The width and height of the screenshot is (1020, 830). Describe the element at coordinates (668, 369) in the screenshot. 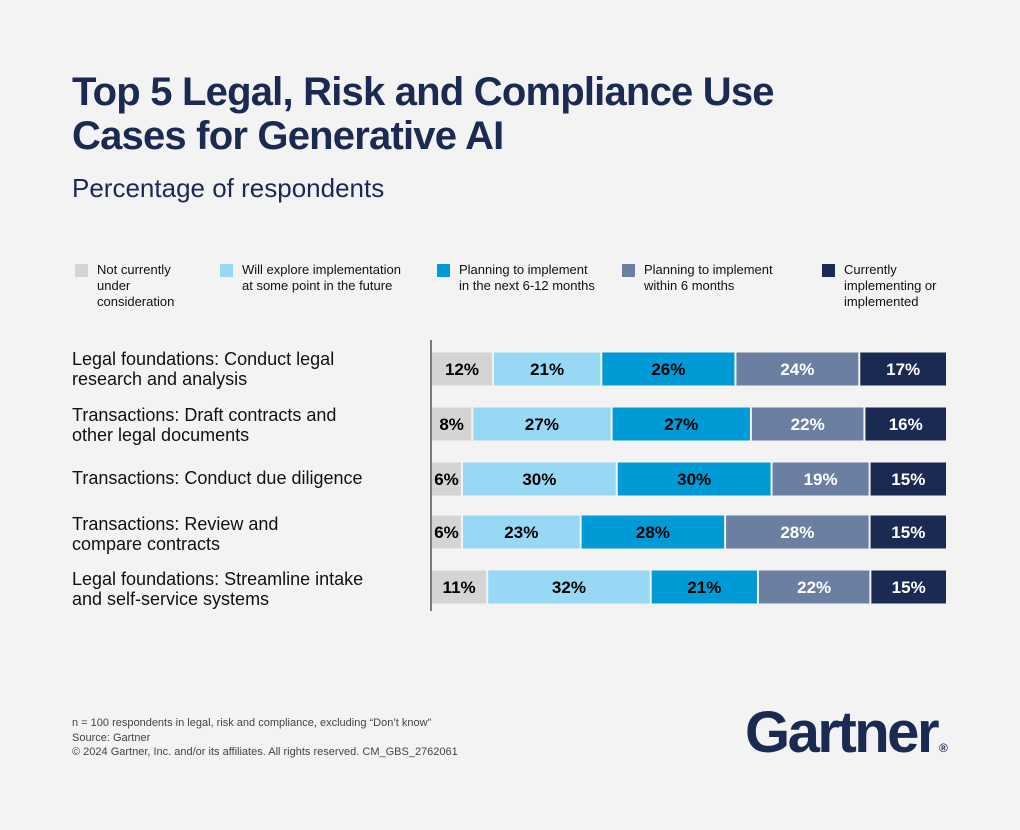

I see `bar-data-label: 26%` at that location.